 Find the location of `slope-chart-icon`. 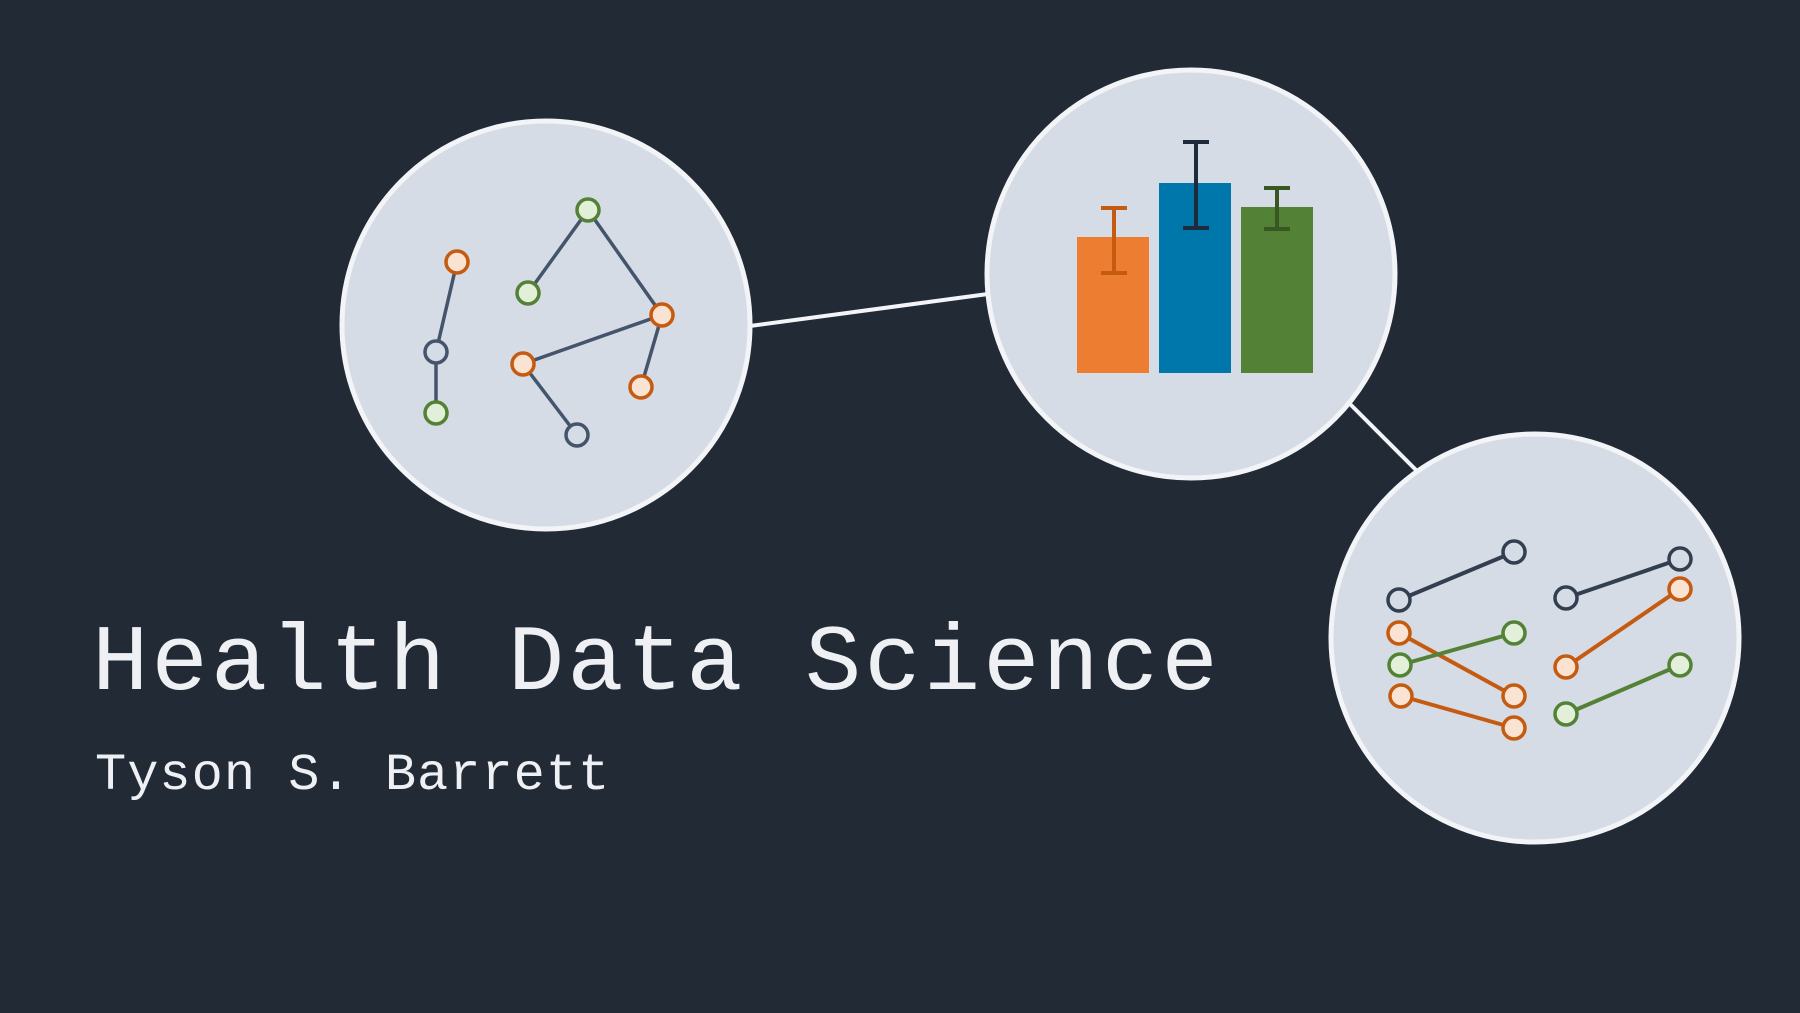

slope-chart-icon is located at coordinates (1535, 638).